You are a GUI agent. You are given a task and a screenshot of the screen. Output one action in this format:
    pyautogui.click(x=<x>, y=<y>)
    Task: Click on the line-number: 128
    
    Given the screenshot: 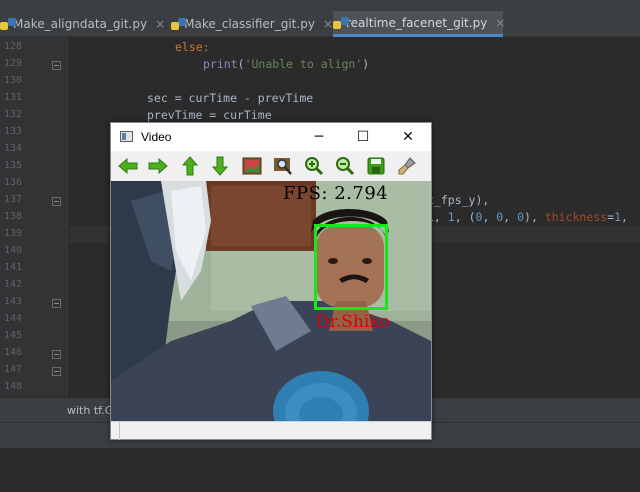 What is the action you would take?
    pyautogui.click(x=12, y=46)
    